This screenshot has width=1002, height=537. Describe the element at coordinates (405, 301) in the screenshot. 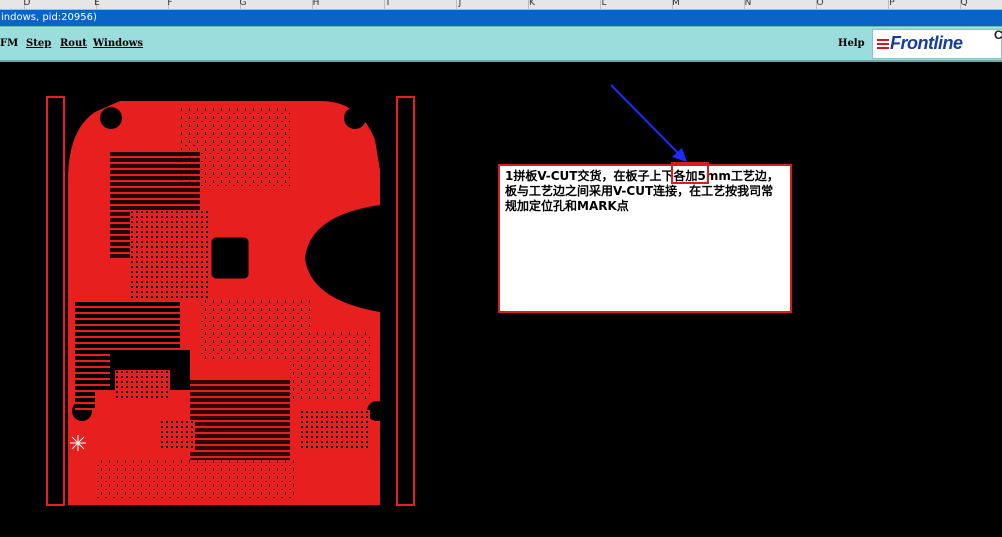

I see `right-process-edge` at that location.